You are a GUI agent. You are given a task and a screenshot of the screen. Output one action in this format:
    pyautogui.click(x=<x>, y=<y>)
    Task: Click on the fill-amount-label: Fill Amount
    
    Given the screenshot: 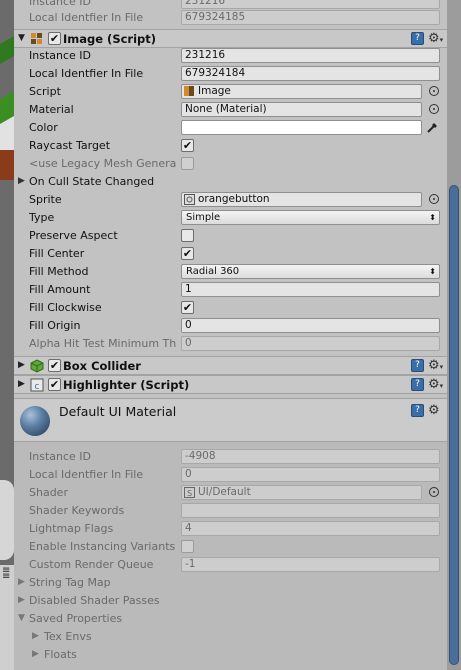 What is the action you would take?
    pyautogui.click(x=60, y=289)
    